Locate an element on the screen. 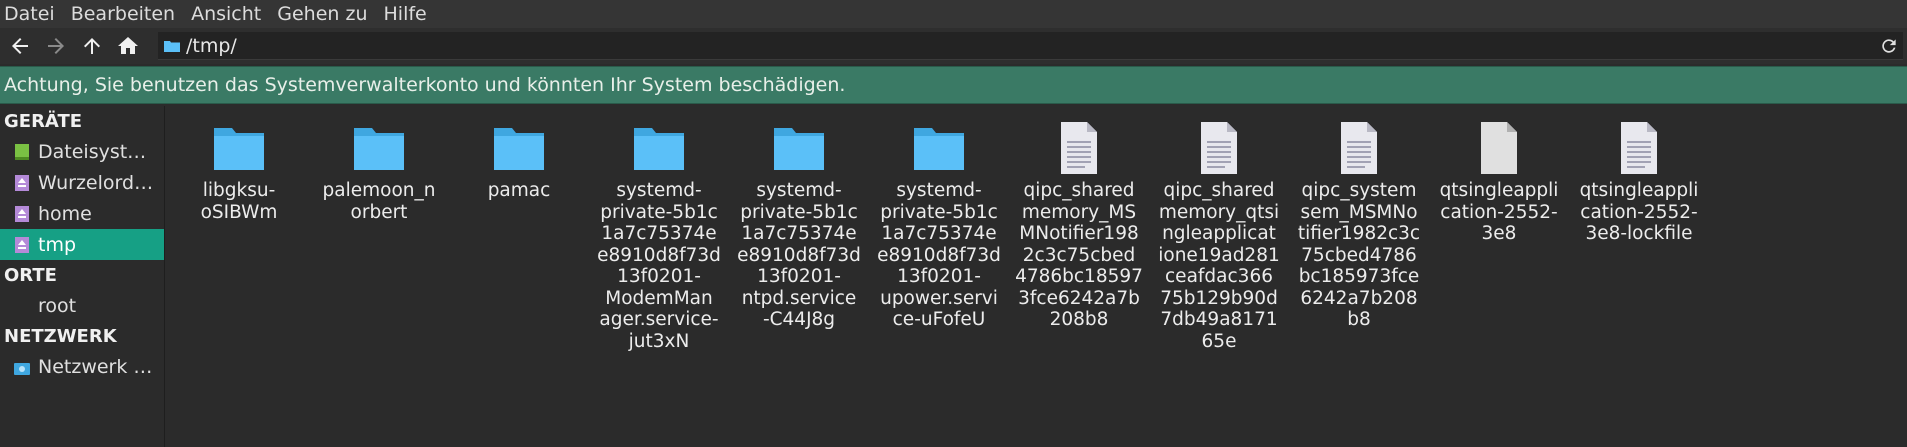  network-icon is located at coordinates (22, 368).